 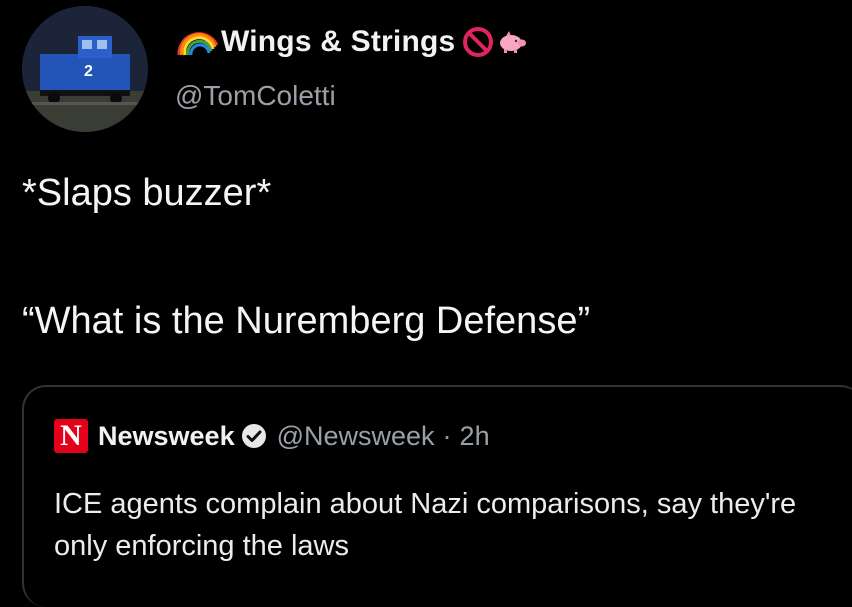 What do you see at coordinates (88, 71) in the screenshot?
I see `svg-text: 2` at bounding box center [88, 71].